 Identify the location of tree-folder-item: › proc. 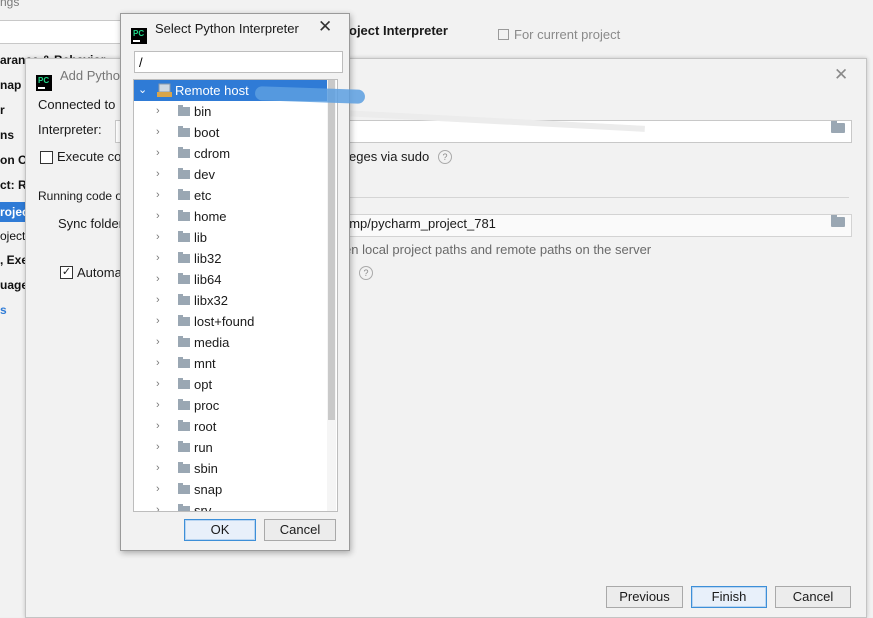
(230, 405).